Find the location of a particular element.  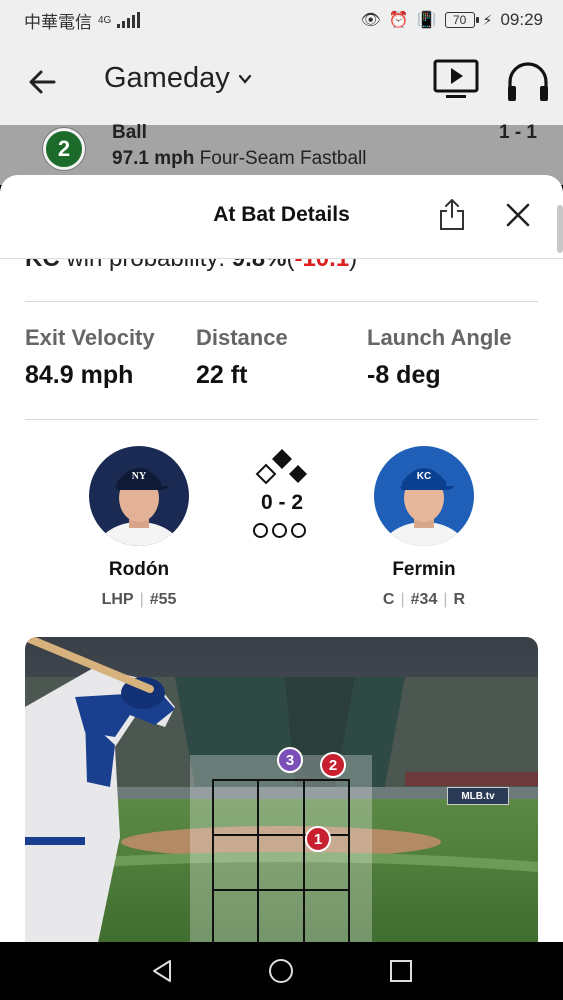

tv-play-icon is located at coordinates (456, 80).